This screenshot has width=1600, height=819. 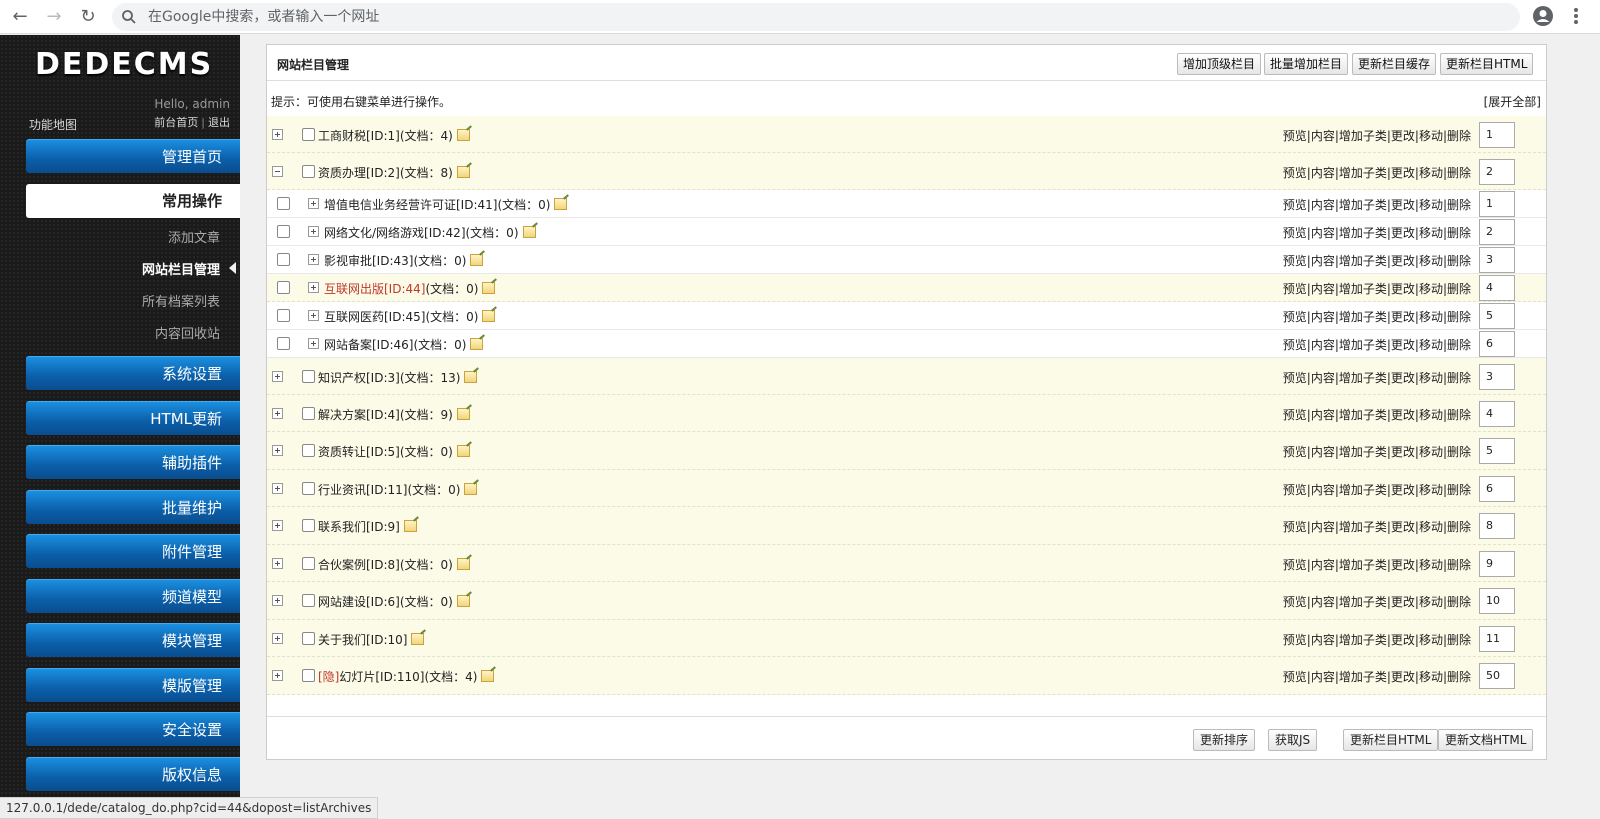 What do you see at coordinates (404, 260) in the screenshot?
I see `column-name-link: 影视审批[ID:43](文档：0)` at bounding box center [404, 260].